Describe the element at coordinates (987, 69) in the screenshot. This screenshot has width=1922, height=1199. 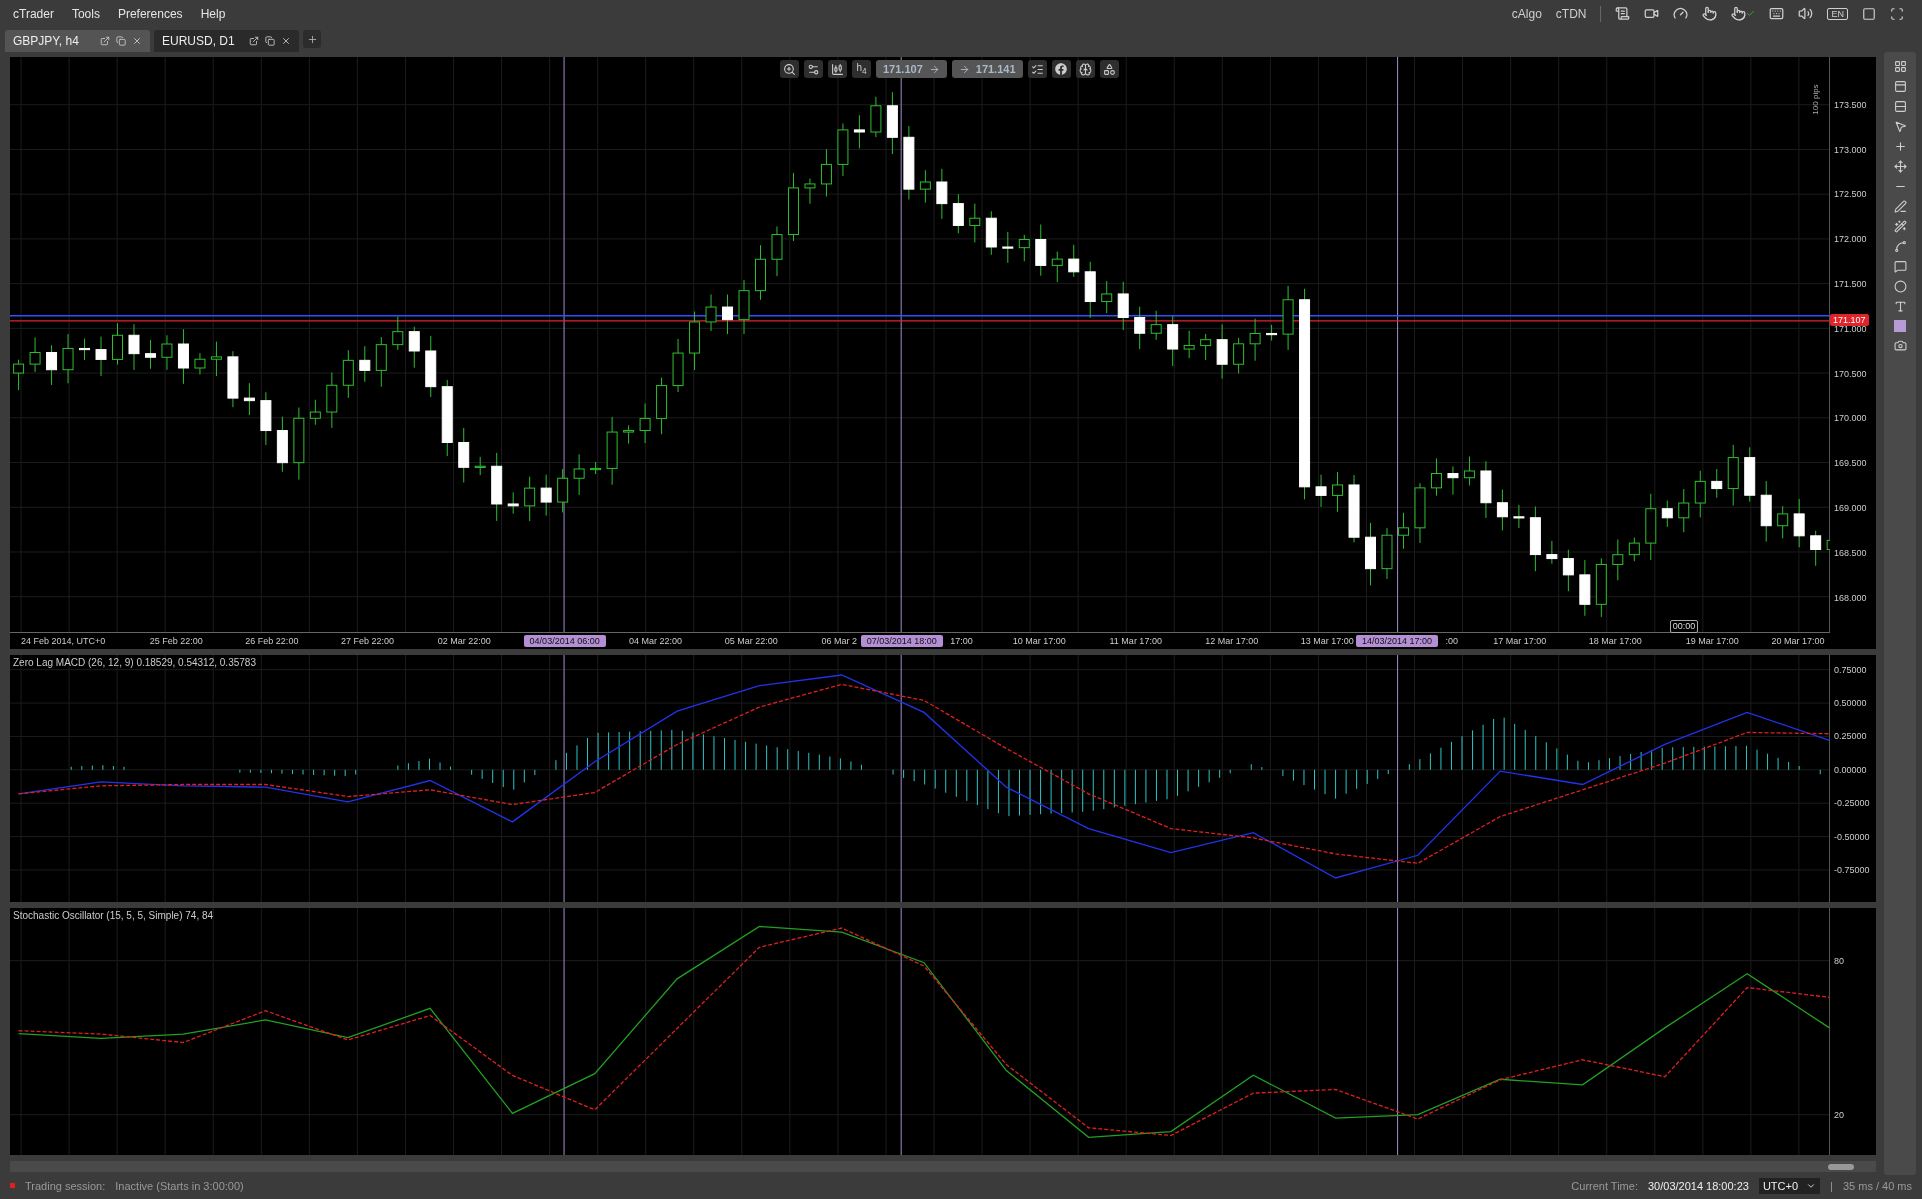
I see `buy-button: 171.141` at that location.